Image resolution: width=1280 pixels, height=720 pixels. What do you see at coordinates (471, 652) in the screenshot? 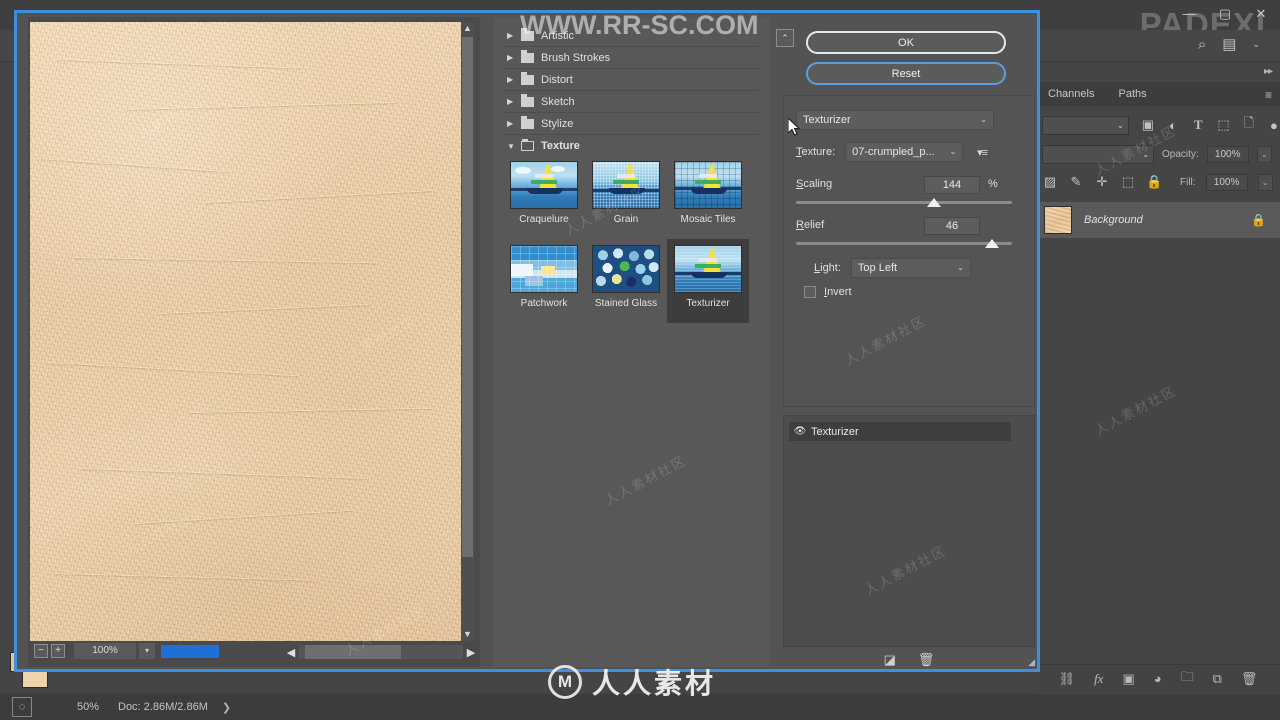
I see `scroll-right-arrow: ▶` at bounding box center [471, 652].